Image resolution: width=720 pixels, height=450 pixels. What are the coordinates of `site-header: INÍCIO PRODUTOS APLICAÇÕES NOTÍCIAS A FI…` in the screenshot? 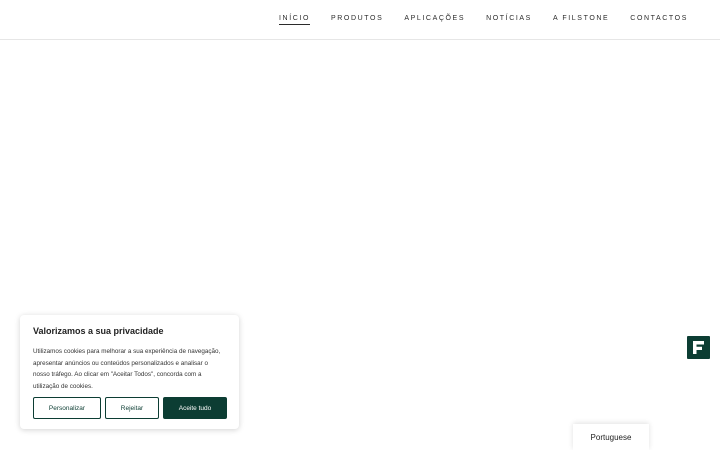 It's located at (360, 20).